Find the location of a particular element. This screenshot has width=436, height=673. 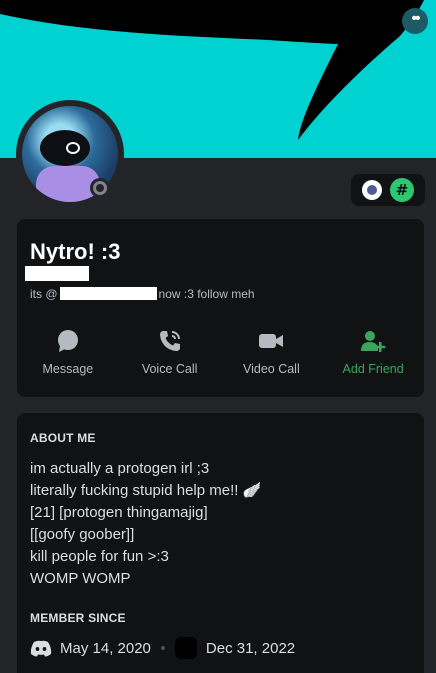

avatar-eye is located at coordinates (73, 148).